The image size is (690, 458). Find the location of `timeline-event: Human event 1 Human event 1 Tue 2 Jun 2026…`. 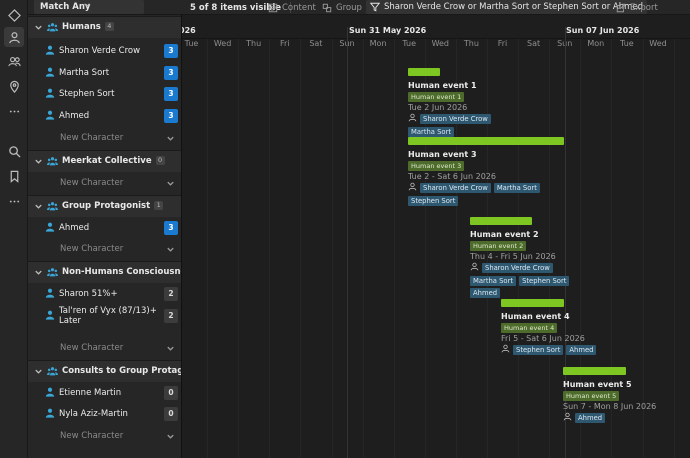

timeline-event: Human event 1 Human event 1 Tue 2 Jun 2026… is located at coordinates (468, 102).